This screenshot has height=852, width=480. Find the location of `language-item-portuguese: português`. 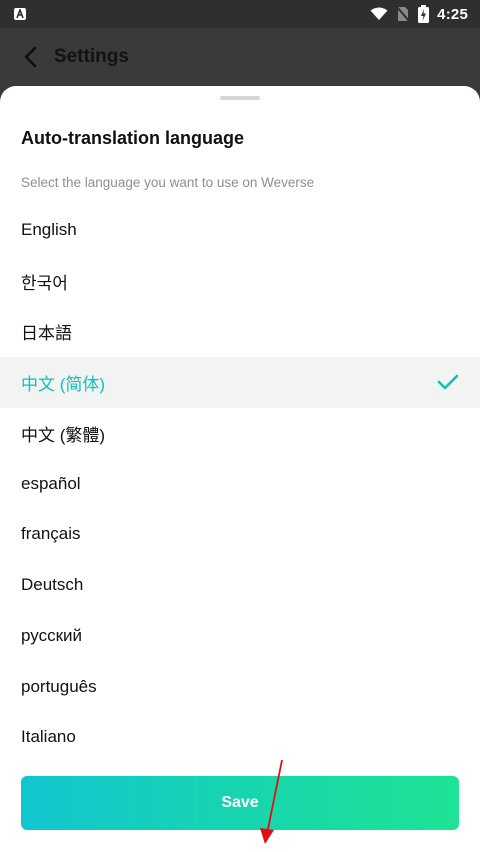

language-item-portuguese: português is located at coordinates (240, 686).